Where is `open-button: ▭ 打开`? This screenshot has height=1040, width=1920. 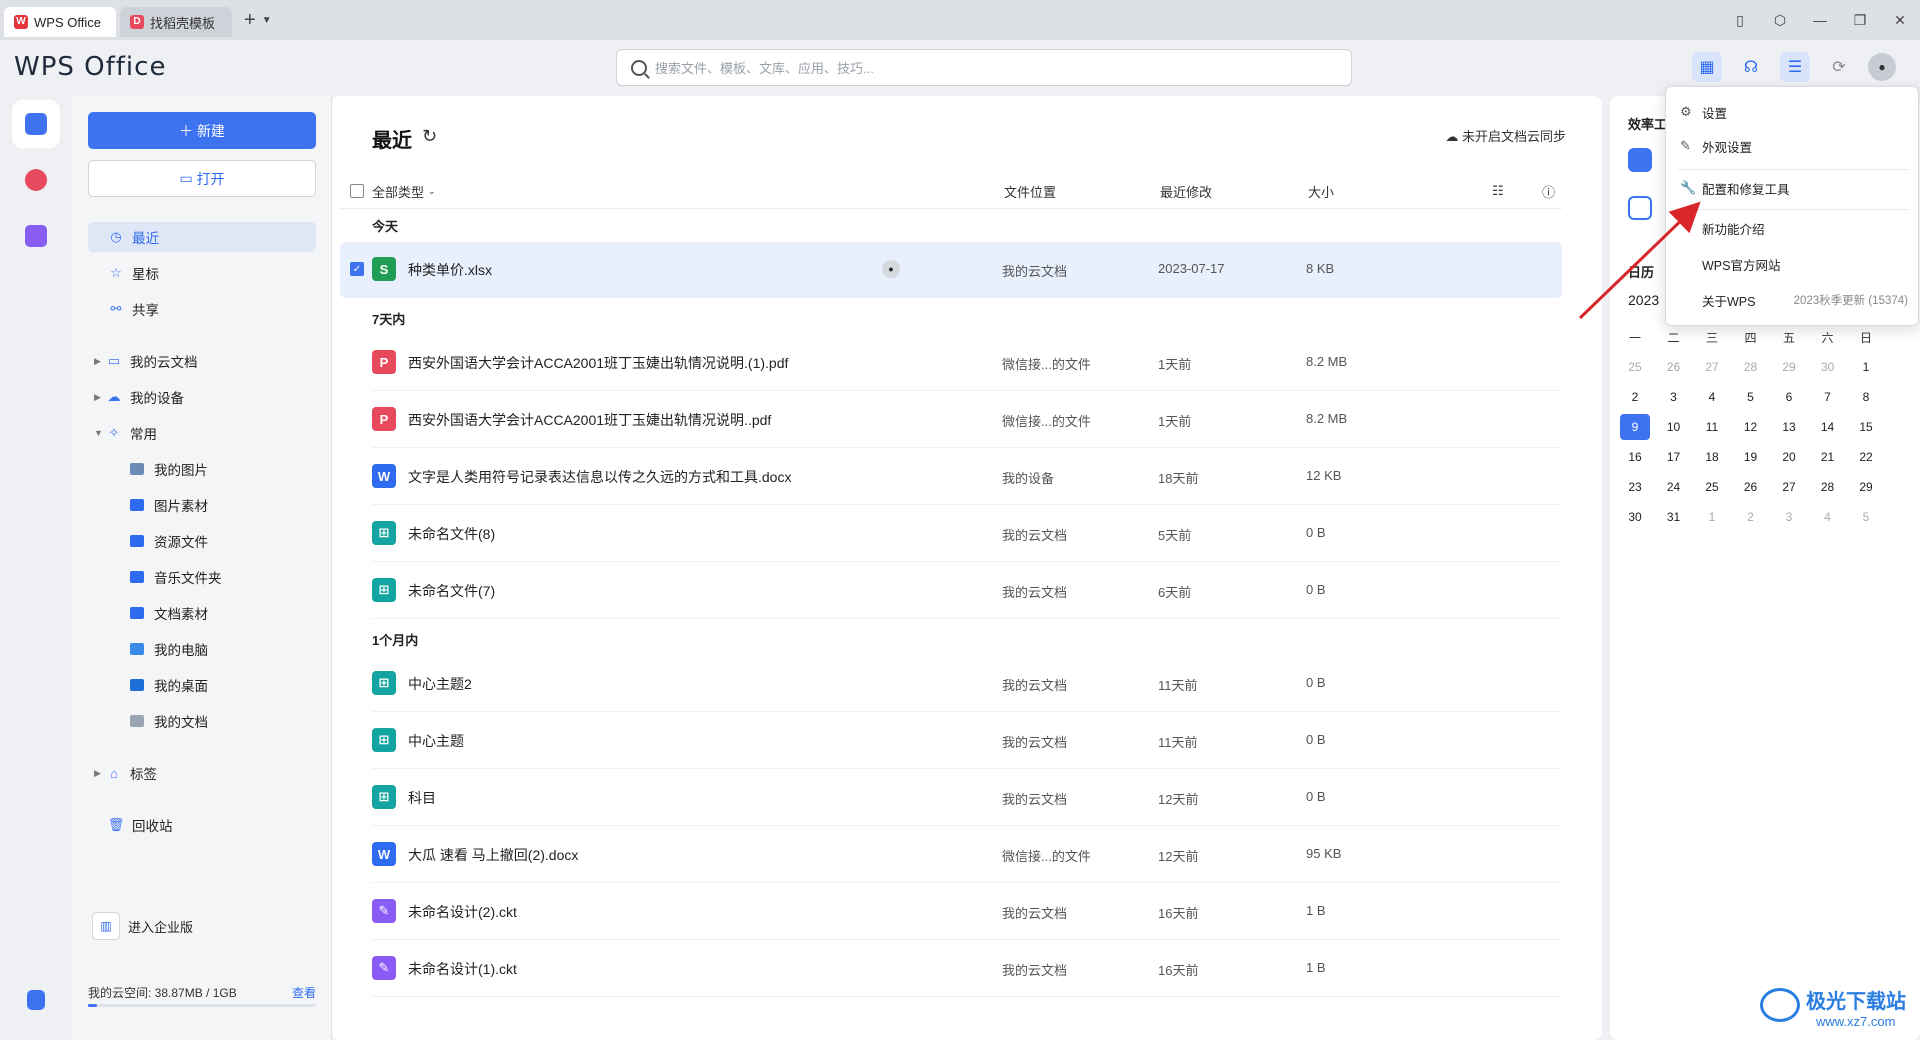
open-button: ▭ 打开 is located at coordinates (202, 178).